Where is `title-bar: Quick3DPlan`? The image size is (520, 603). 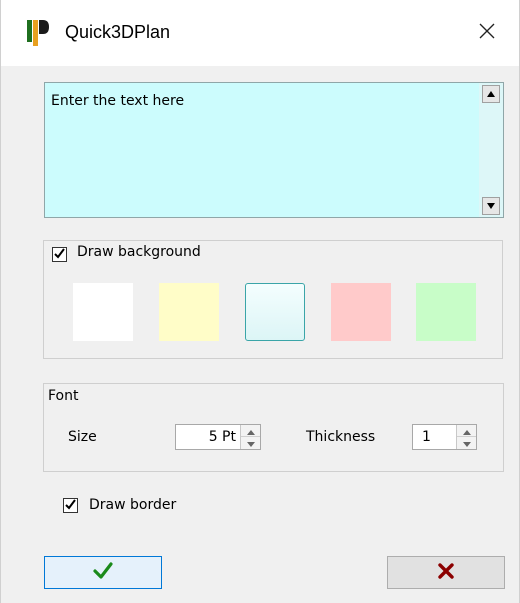 title-bar: Quick3DPlan is located at coordinates (260, 33).